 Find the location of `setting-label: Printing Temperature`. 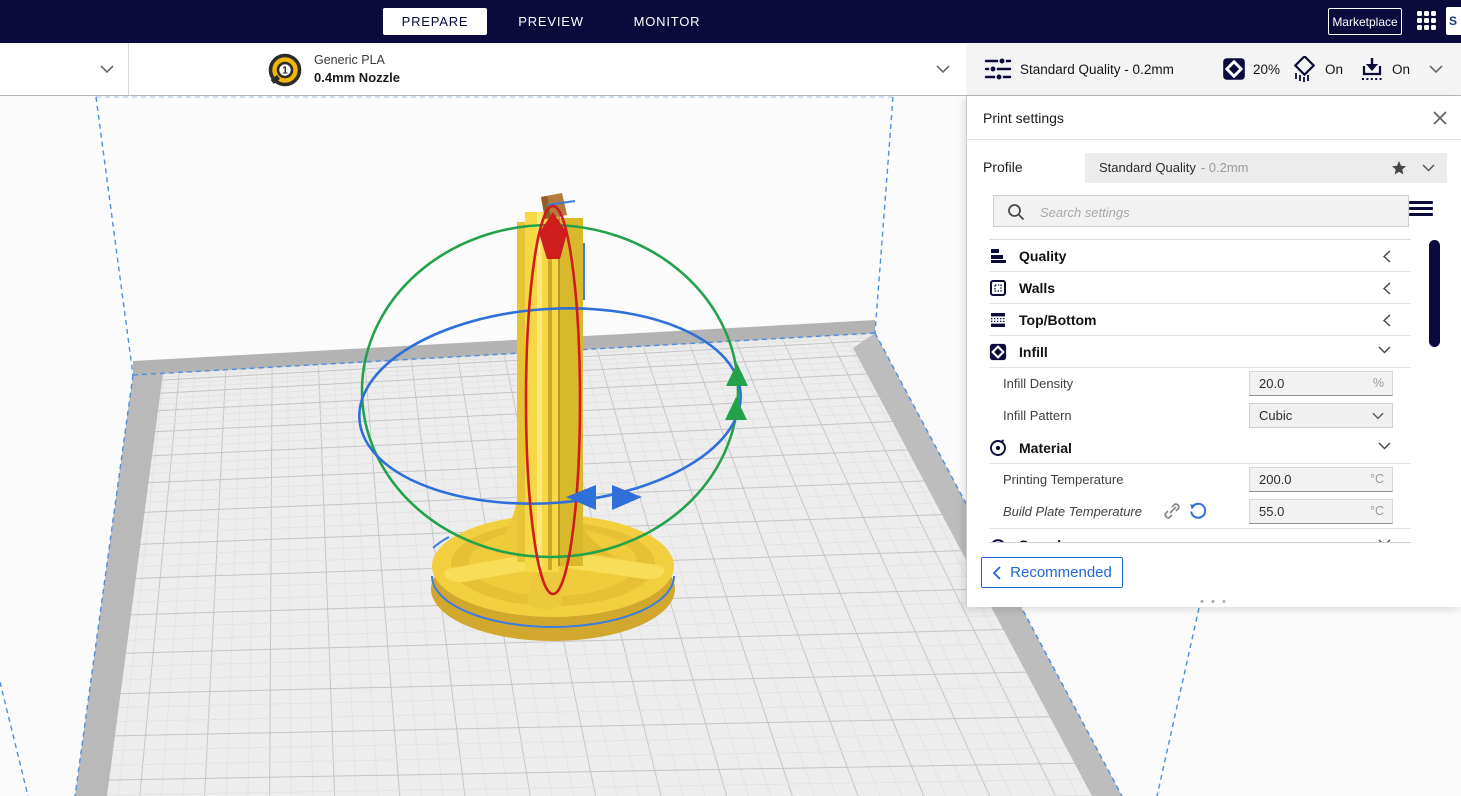

setting-label: Printing Temperature is located at coordinates (1063, 479).